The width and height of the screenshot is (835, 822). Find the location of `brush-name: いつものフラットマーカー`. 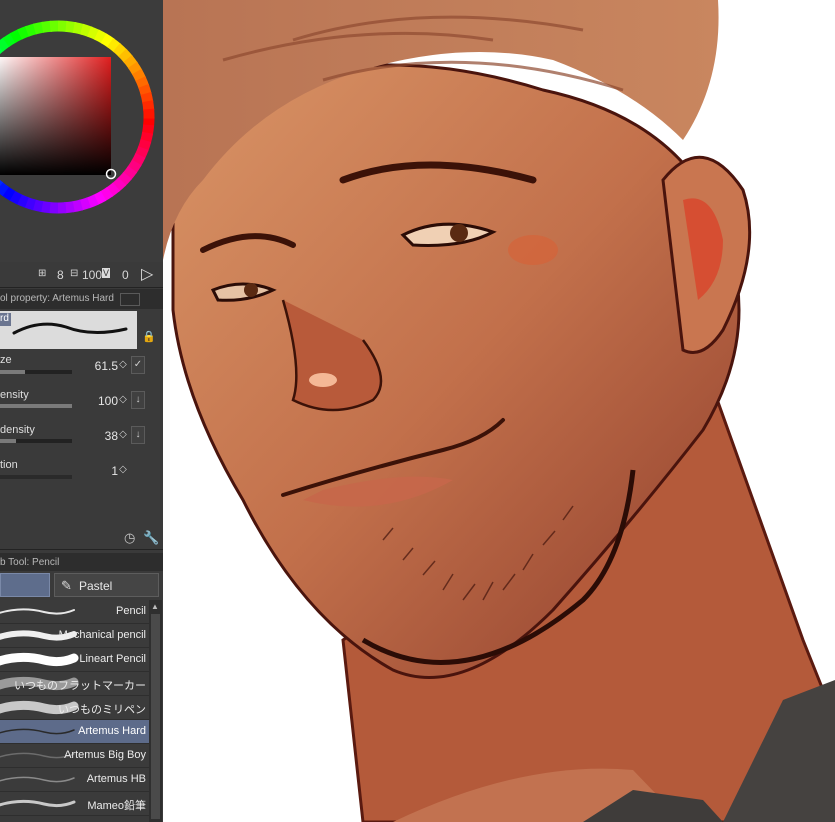

brush-name: いつものフラットマーカー is located at coordinates (80, 686).